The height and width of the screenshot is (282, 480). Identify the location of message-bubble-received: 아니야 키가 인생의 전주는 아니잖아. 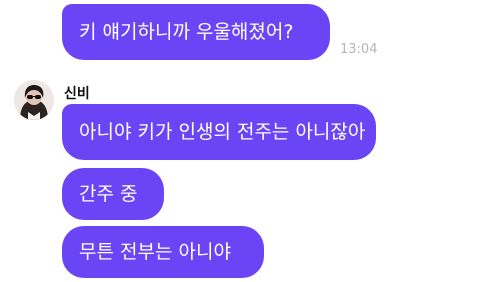
(219, 132).